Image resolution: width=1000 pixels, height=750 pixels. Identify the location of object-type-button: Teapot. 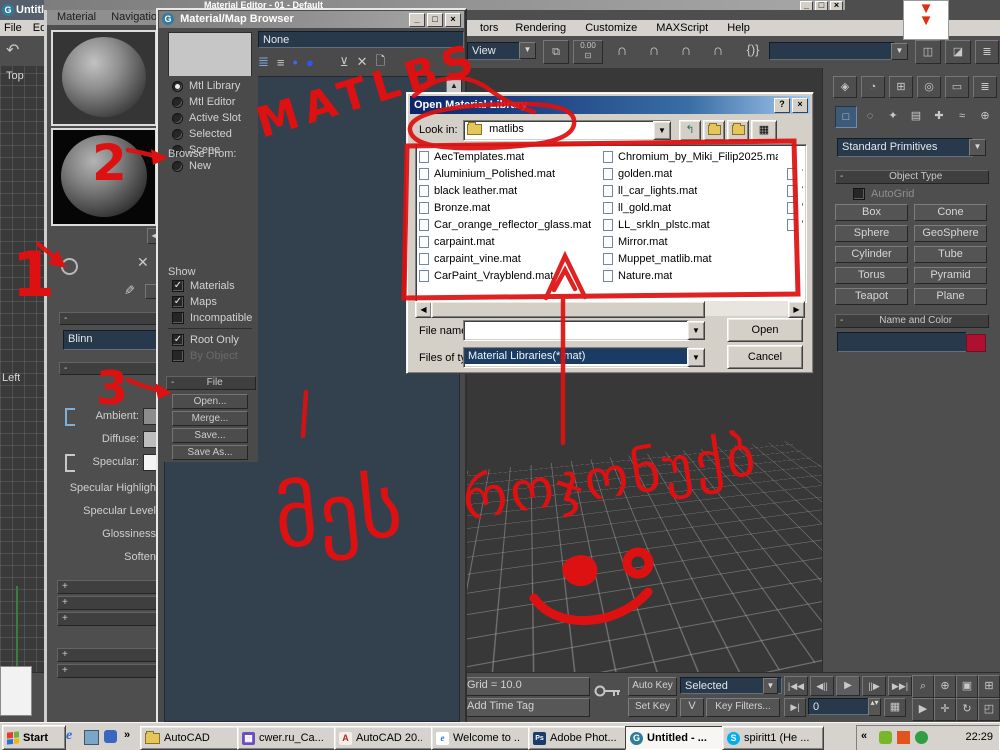
(871, 296).